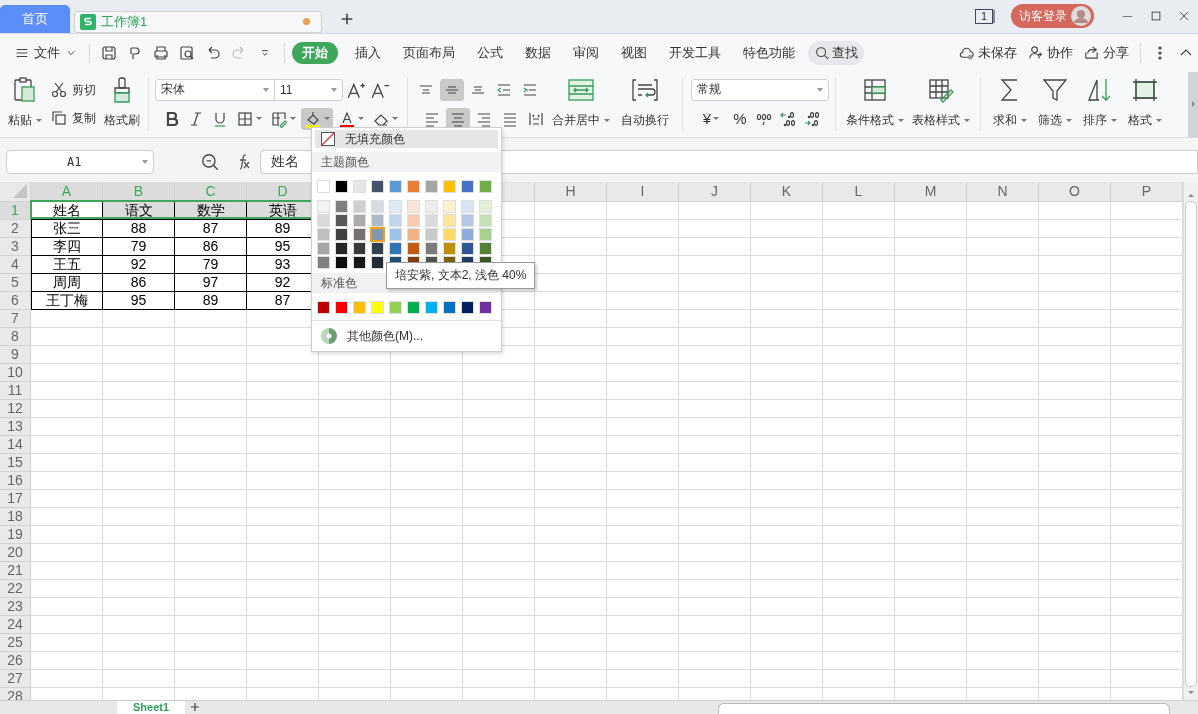  Describe the element at coordinates (571, 191) in the screenshot. I see `column-header: H` at that location.